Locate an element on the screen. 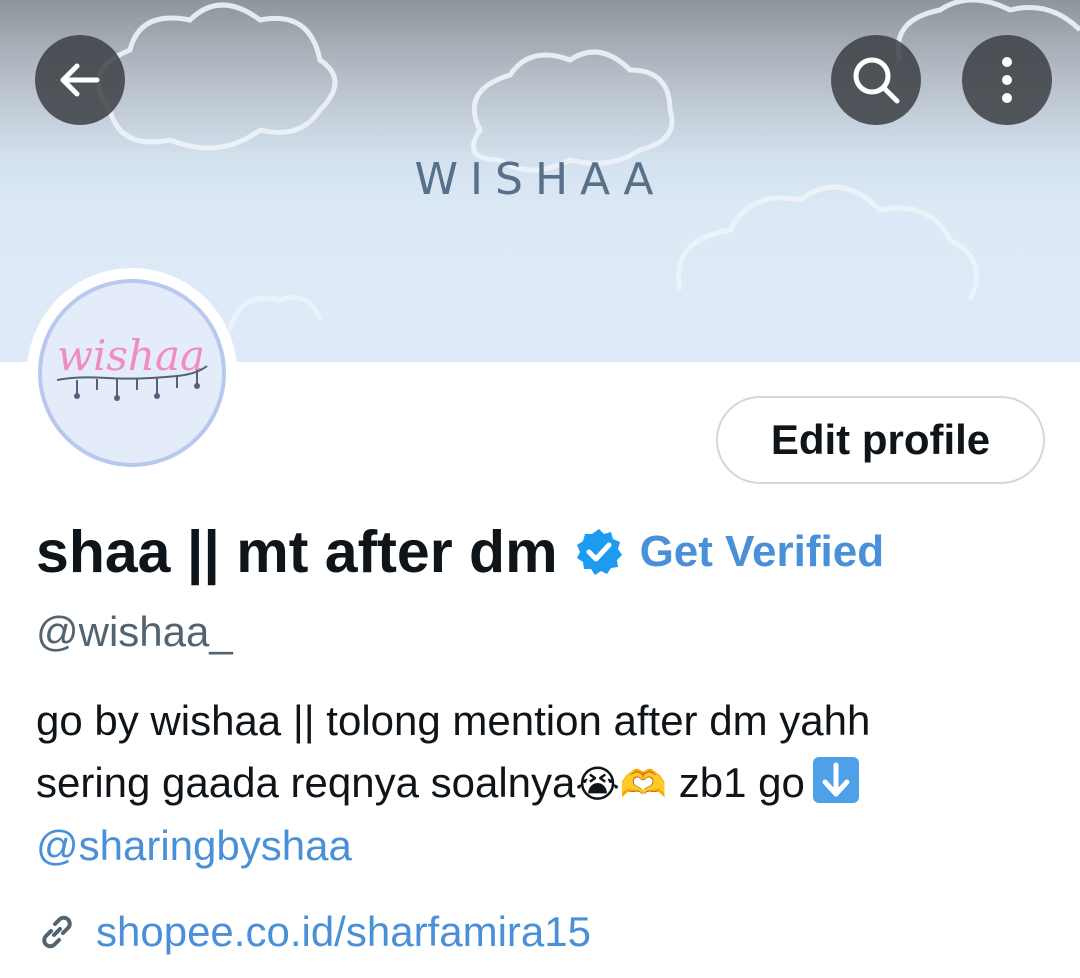  avatar: wishaa is located at coordinates (132, 373).